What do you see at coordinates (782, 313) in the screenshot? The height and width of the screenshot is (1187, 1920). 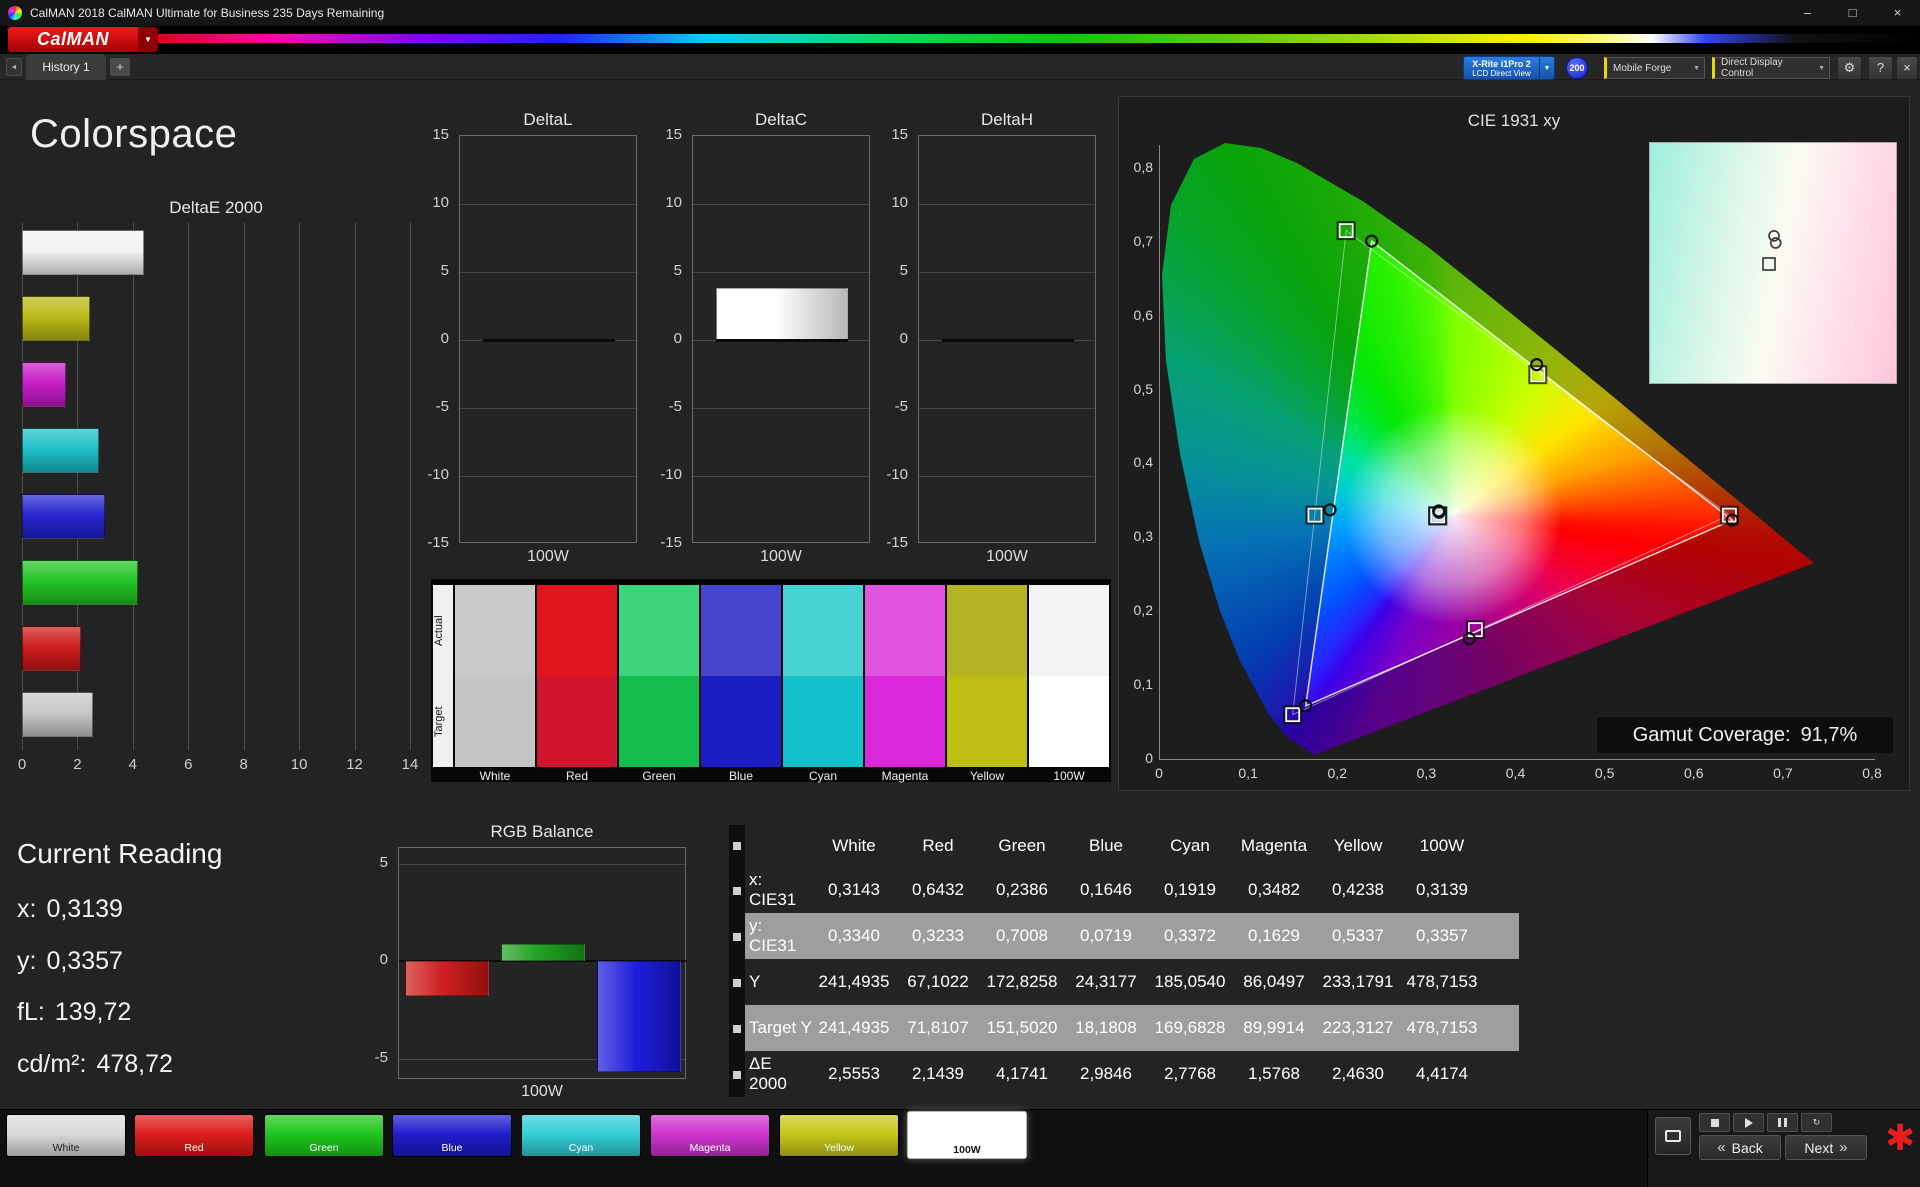 I see `bar-100w` at bounding box center [782, 313].